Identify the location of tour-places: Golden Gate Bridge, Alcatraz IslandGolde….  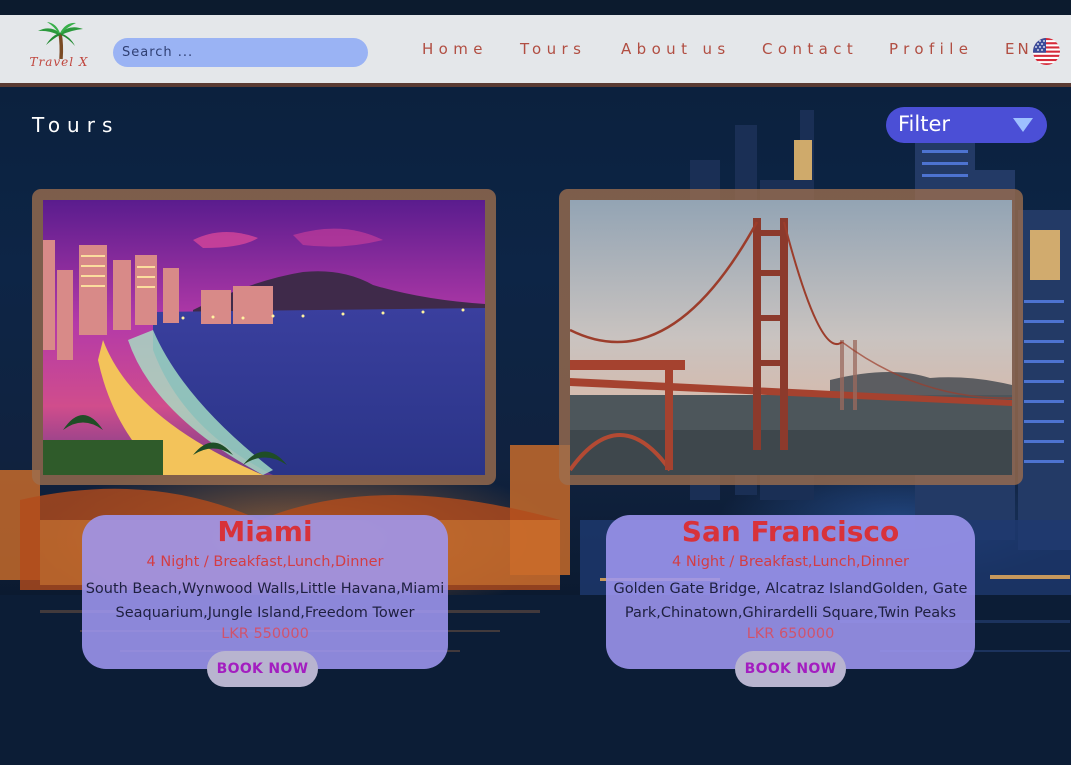
(790, 601).